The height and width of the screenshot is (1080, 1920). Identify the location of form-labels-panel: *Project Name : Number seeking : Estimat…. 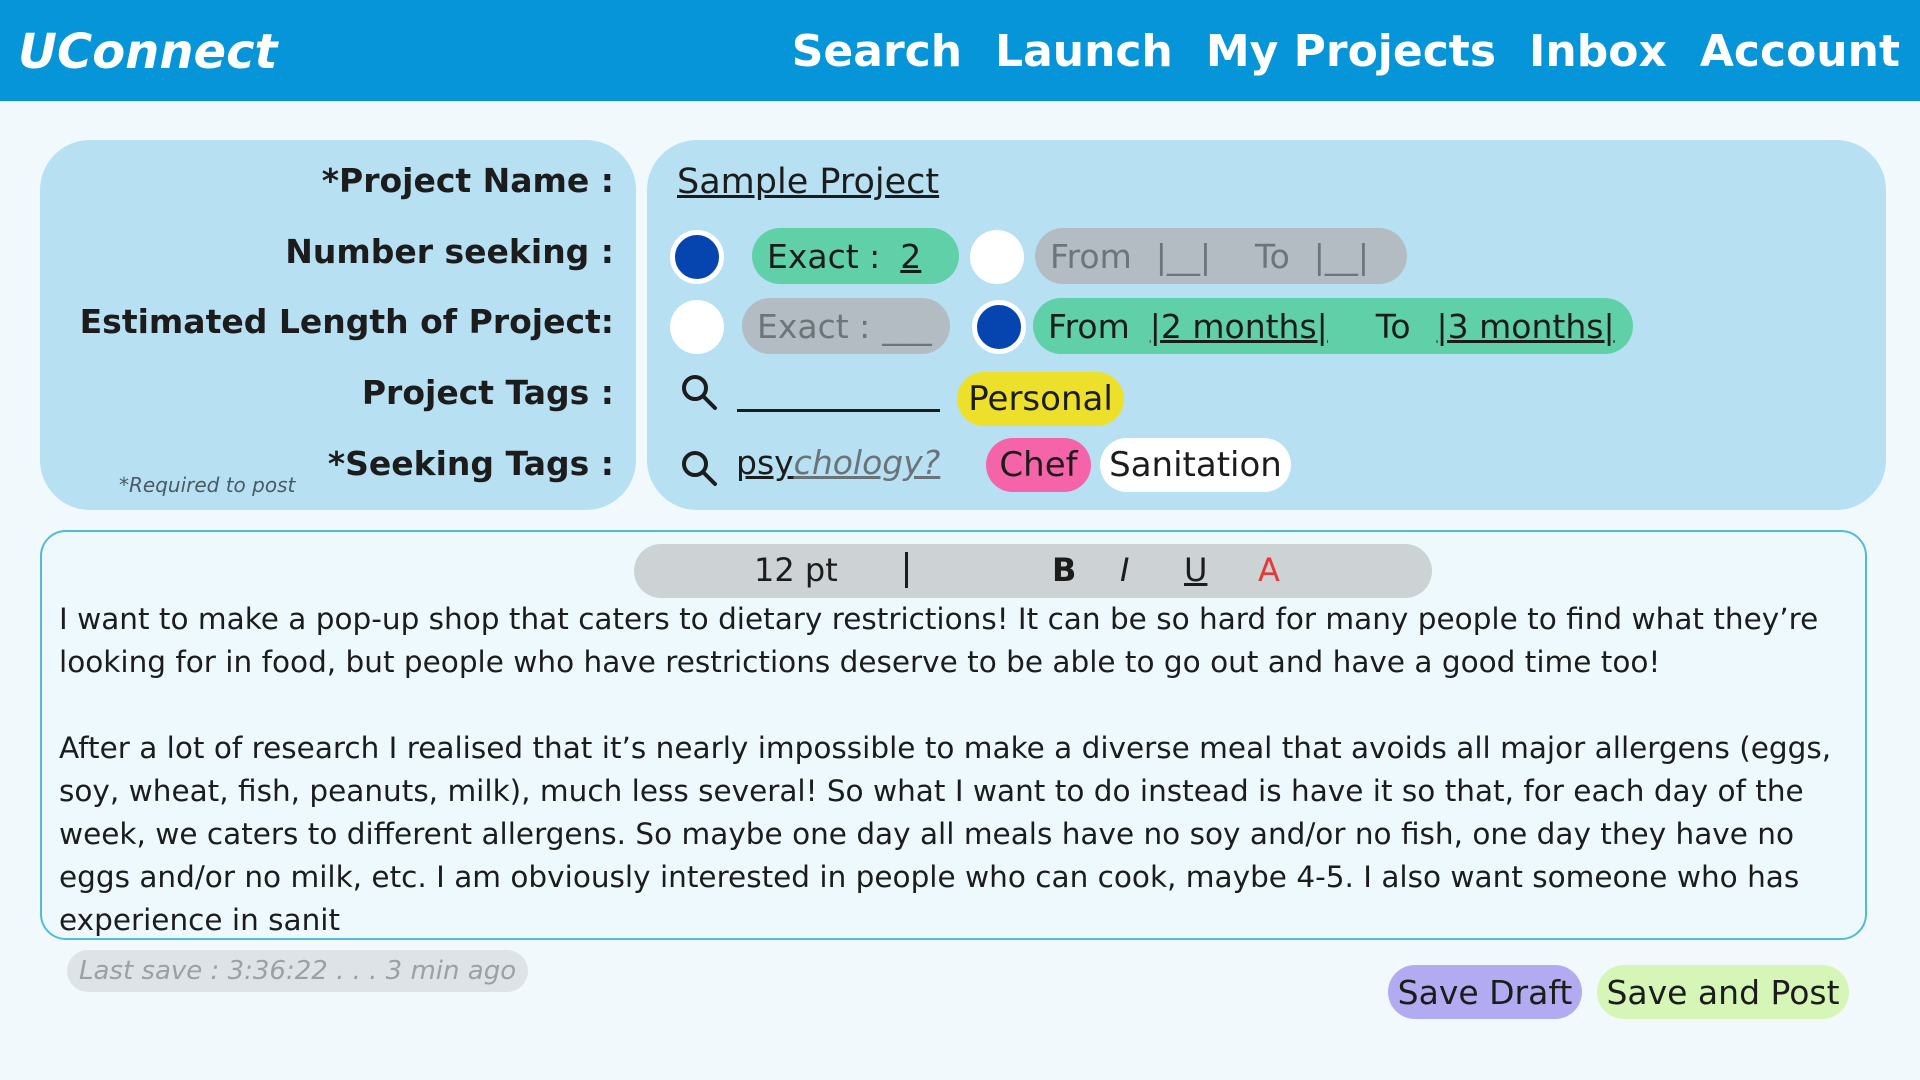
(338, 325).